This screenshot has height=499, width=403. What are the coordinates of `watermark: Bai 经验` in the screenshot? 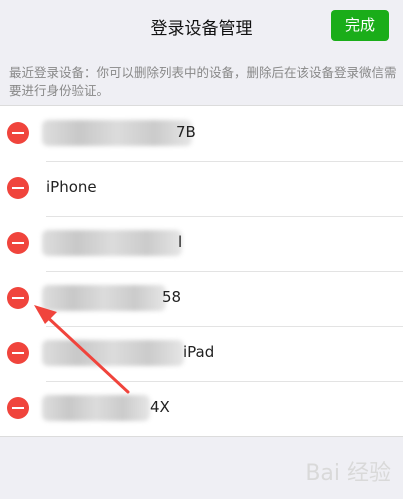 It's located at (348, 473).